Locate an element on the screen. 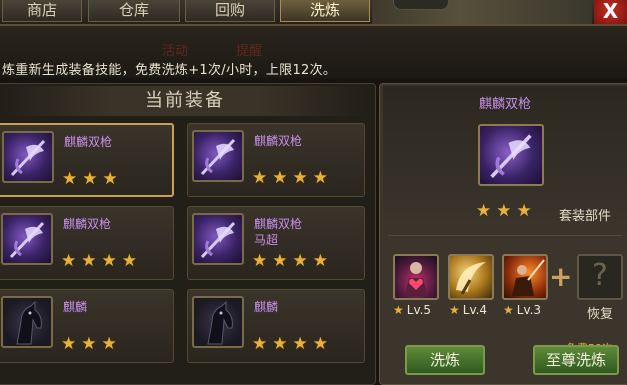 Image resolution: width=627 pixels, height=385 pixels. restore-label: 恢复 is located at coordinates (600, 312).